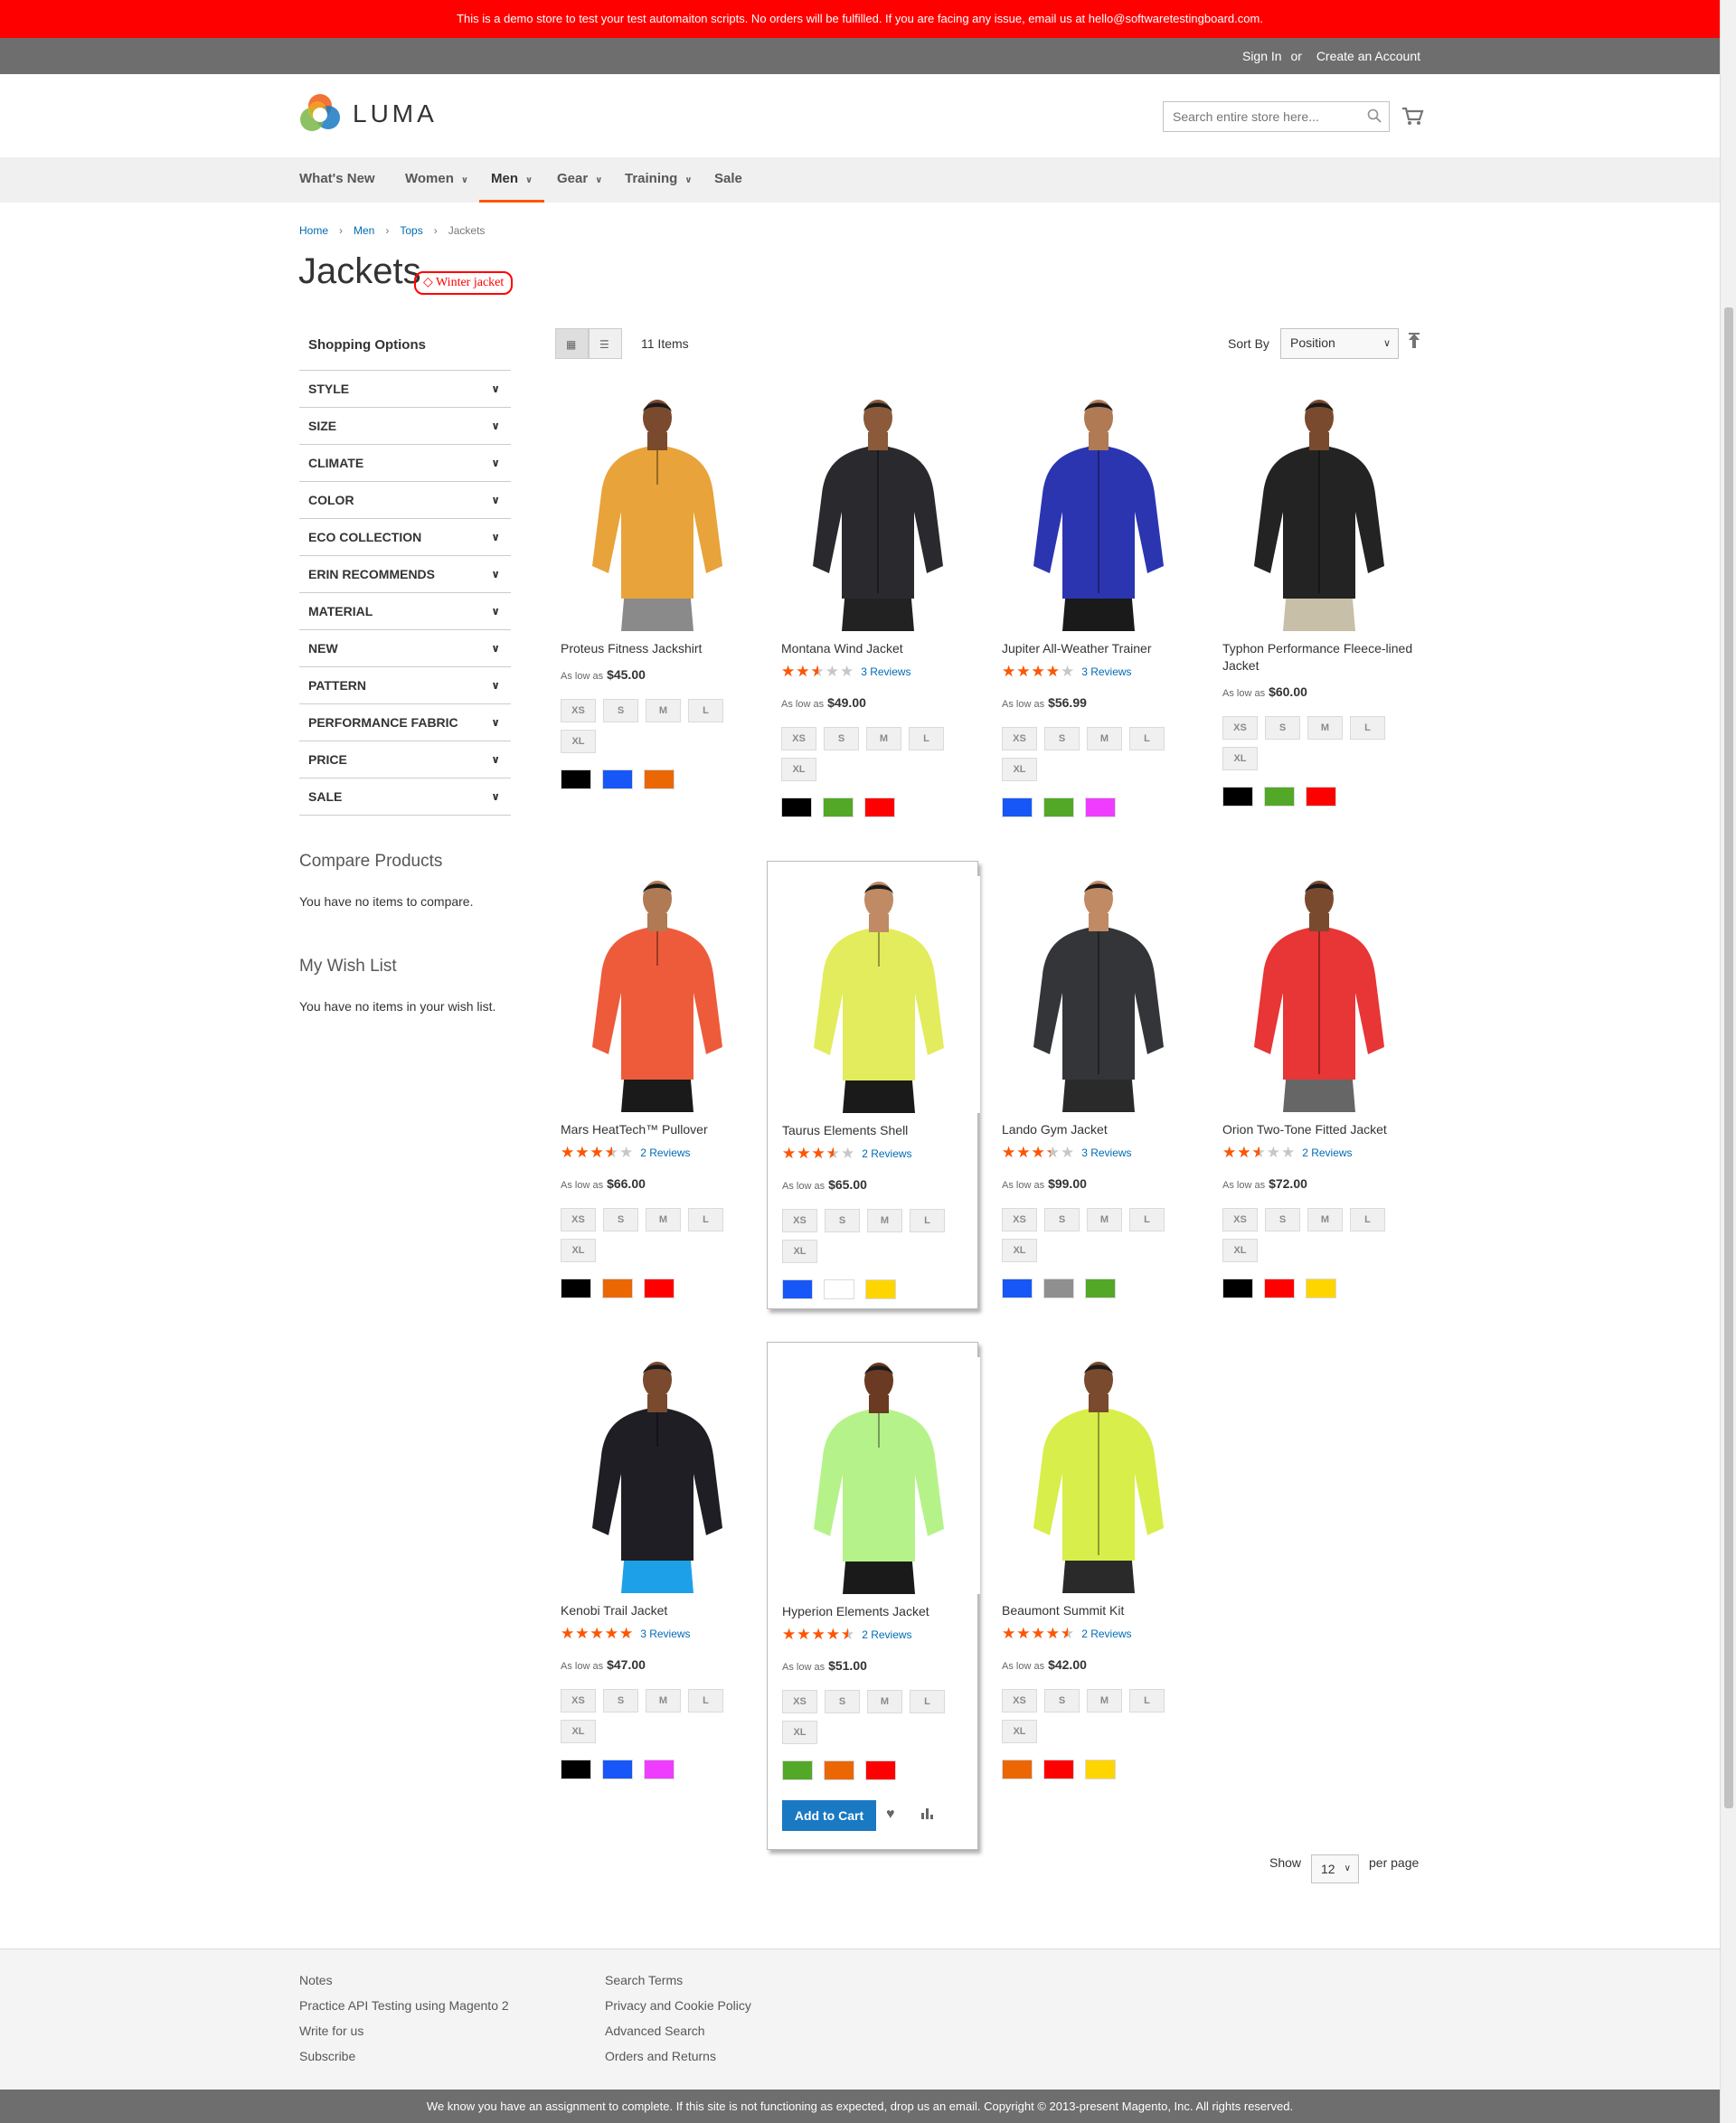 This screenshot has width=1736, height=2123. Describe the element at coordinates (660, 648) in the screenshot. I see `product-name-link: Proteus Fitness Jackshirt` at that location.